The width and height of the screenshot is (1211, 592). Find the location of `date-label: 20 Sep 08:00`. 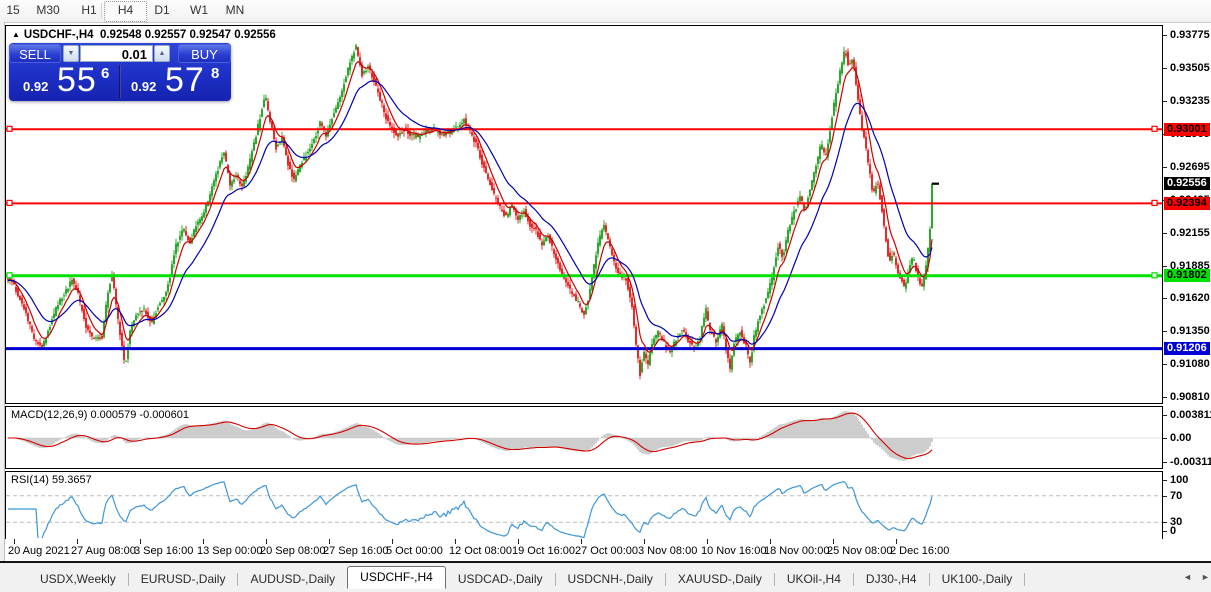

date-label: 20 Sep 08:00 is located at coordinates (293, 551).